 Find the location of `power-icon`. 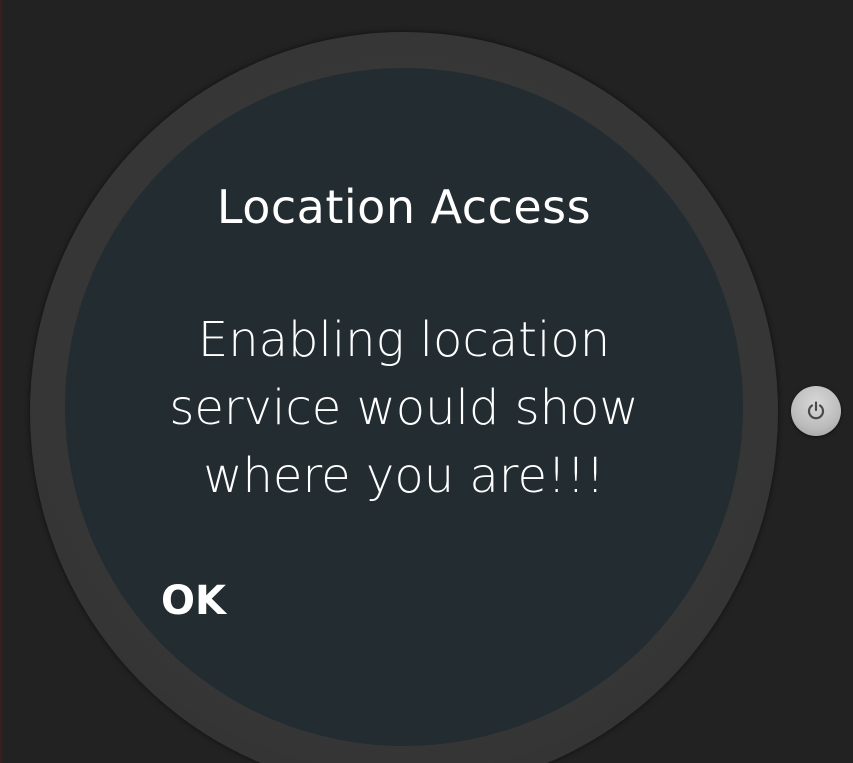

power-icon is located at coordinates (816, 411).